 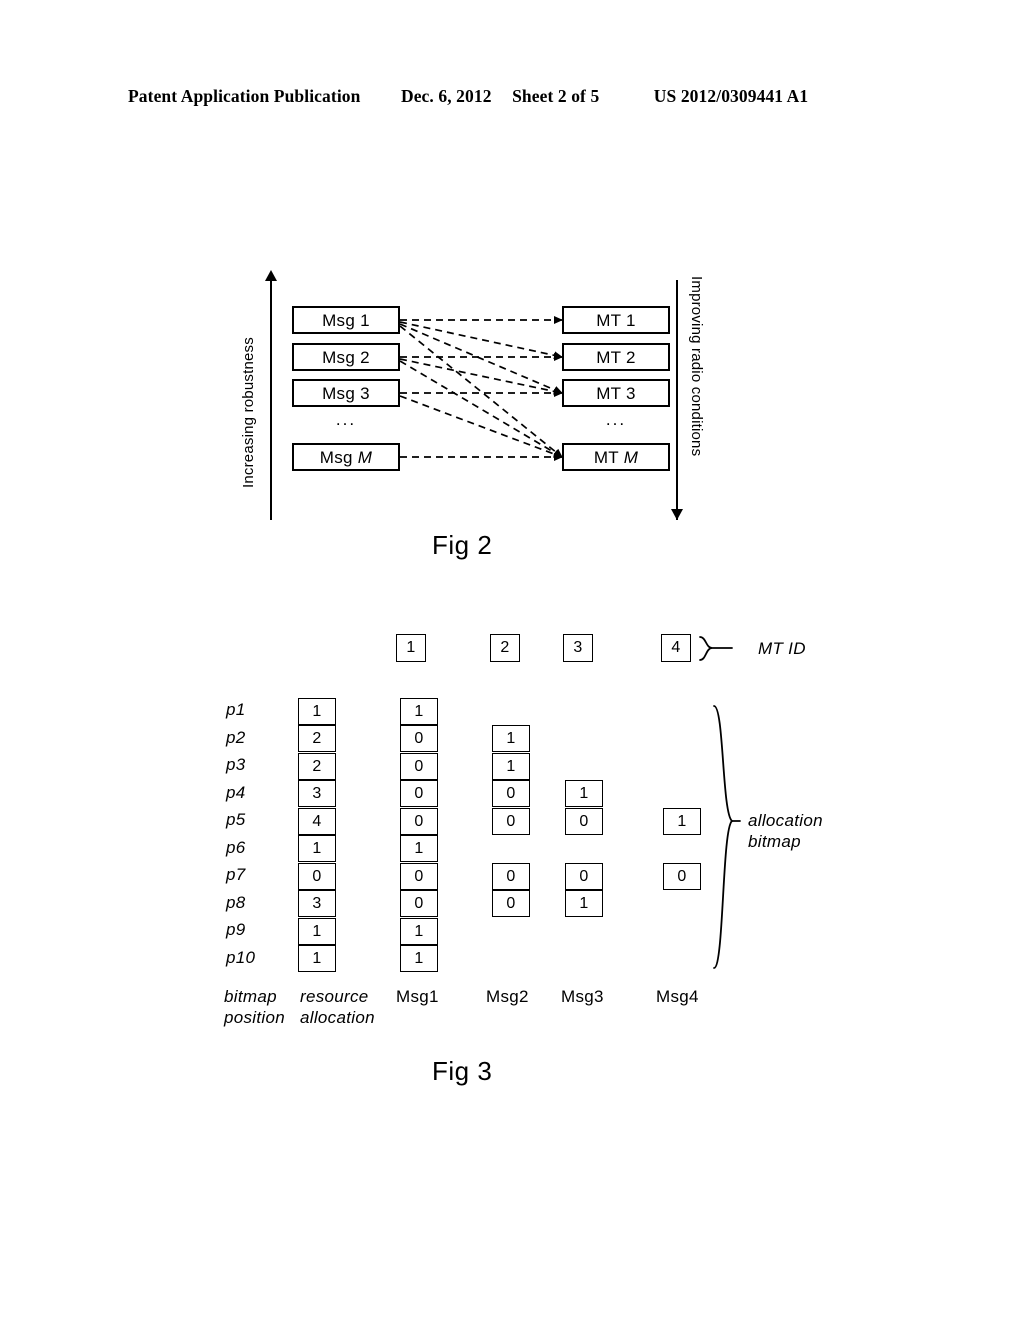 What do you see at coordinates (334, 996) in the screenshot?
I see `resource-allocation-line1: resource` at bounding box center [334, 996].